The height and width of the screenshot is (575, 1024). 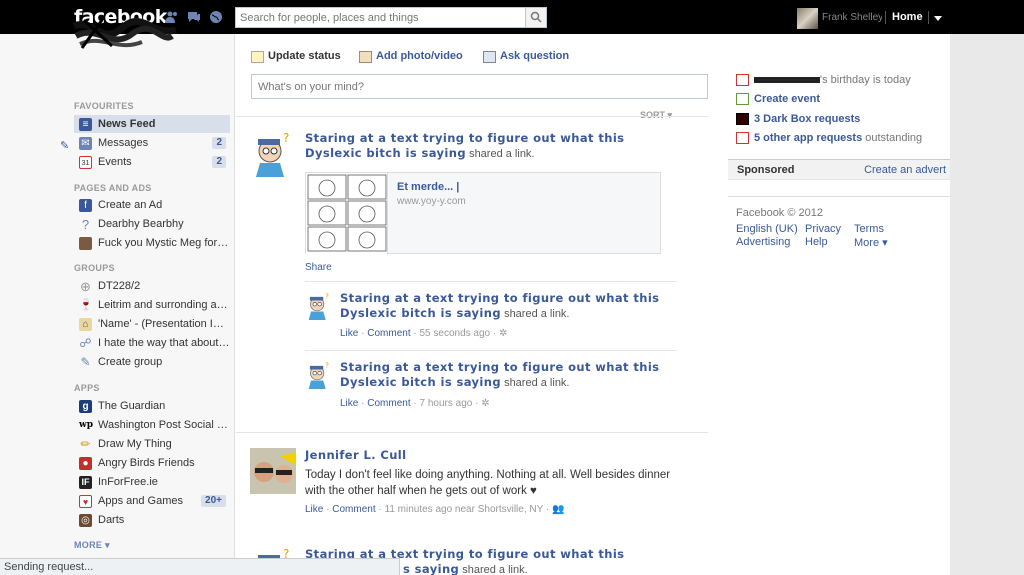 I want to click on sponsored-title: Sponsored, so click(x=766, y=170).